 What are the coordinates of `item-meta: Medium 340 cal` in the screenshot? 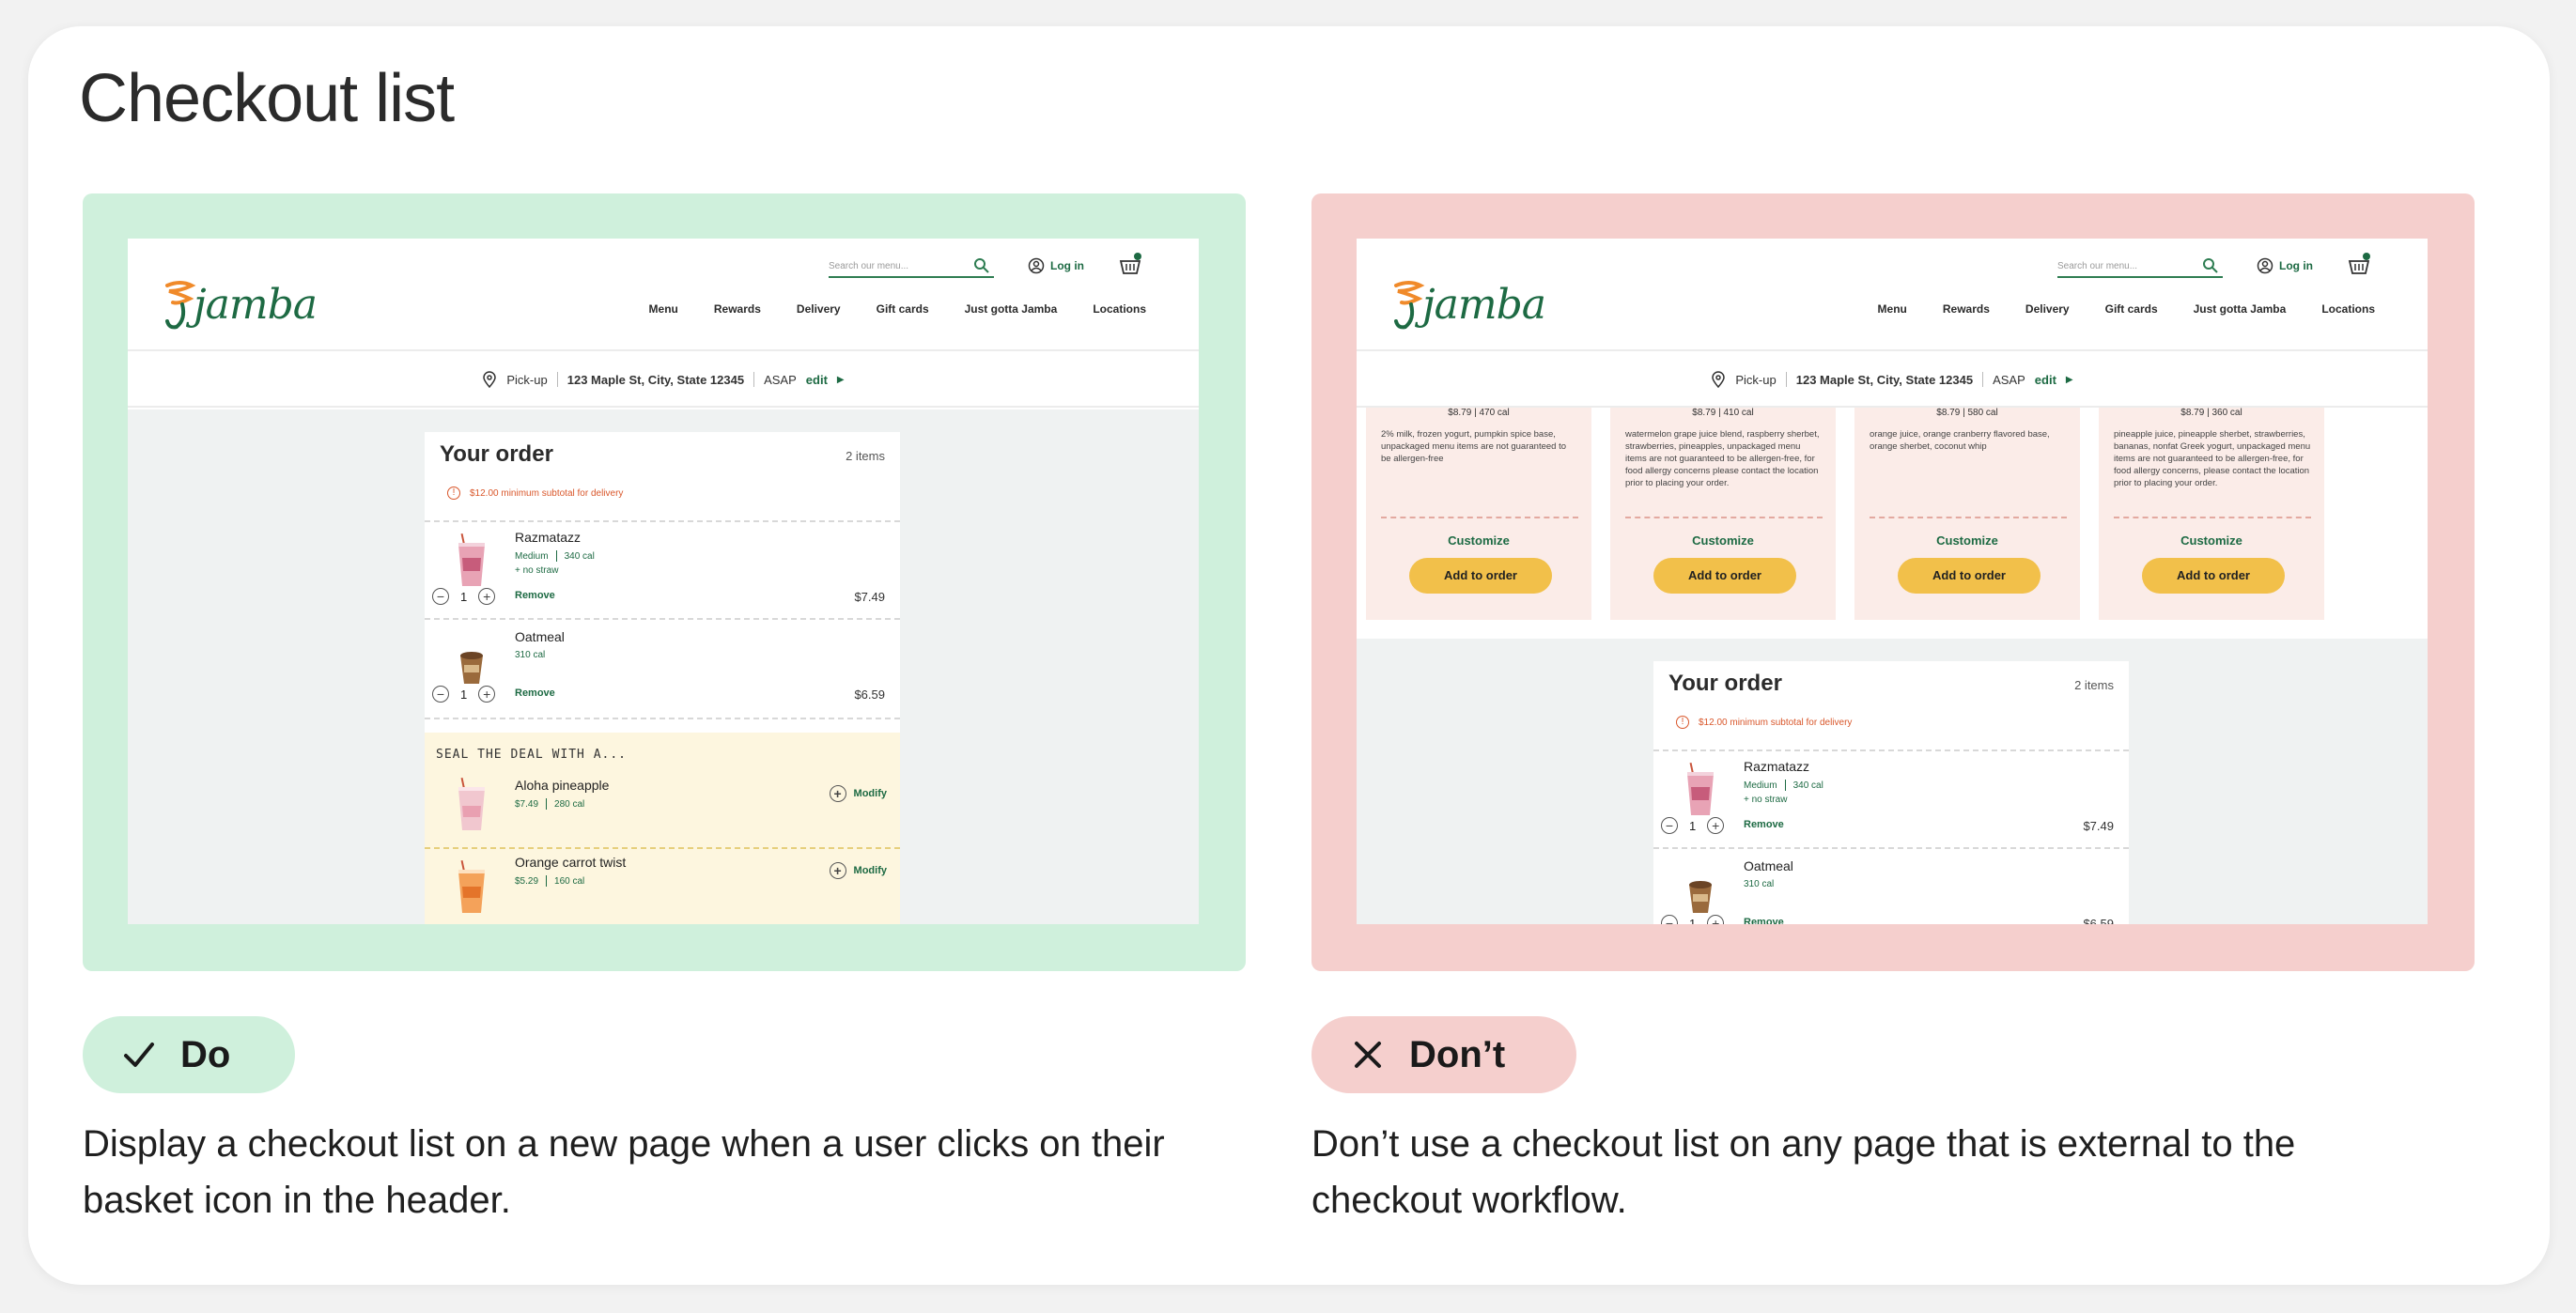 It's located at (555, 556).